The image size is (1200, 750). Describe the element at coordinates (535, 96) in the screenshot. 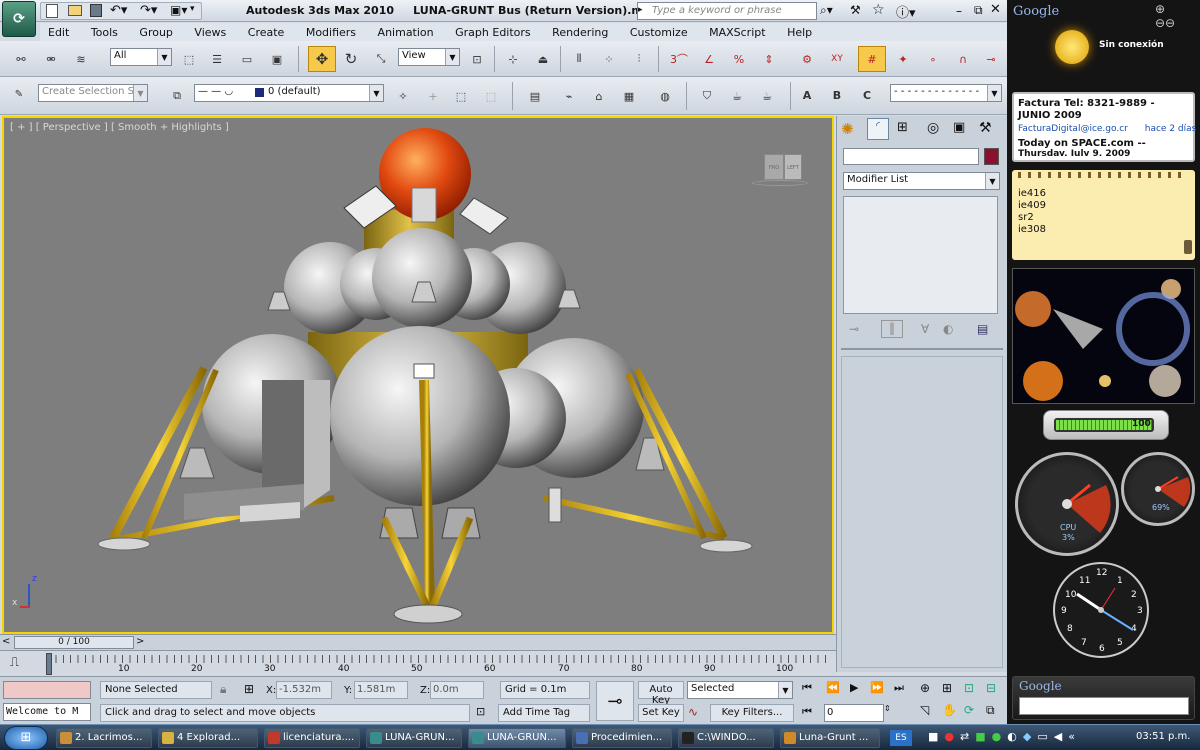

I see `scene-explorer-icon: ▤` at that location.